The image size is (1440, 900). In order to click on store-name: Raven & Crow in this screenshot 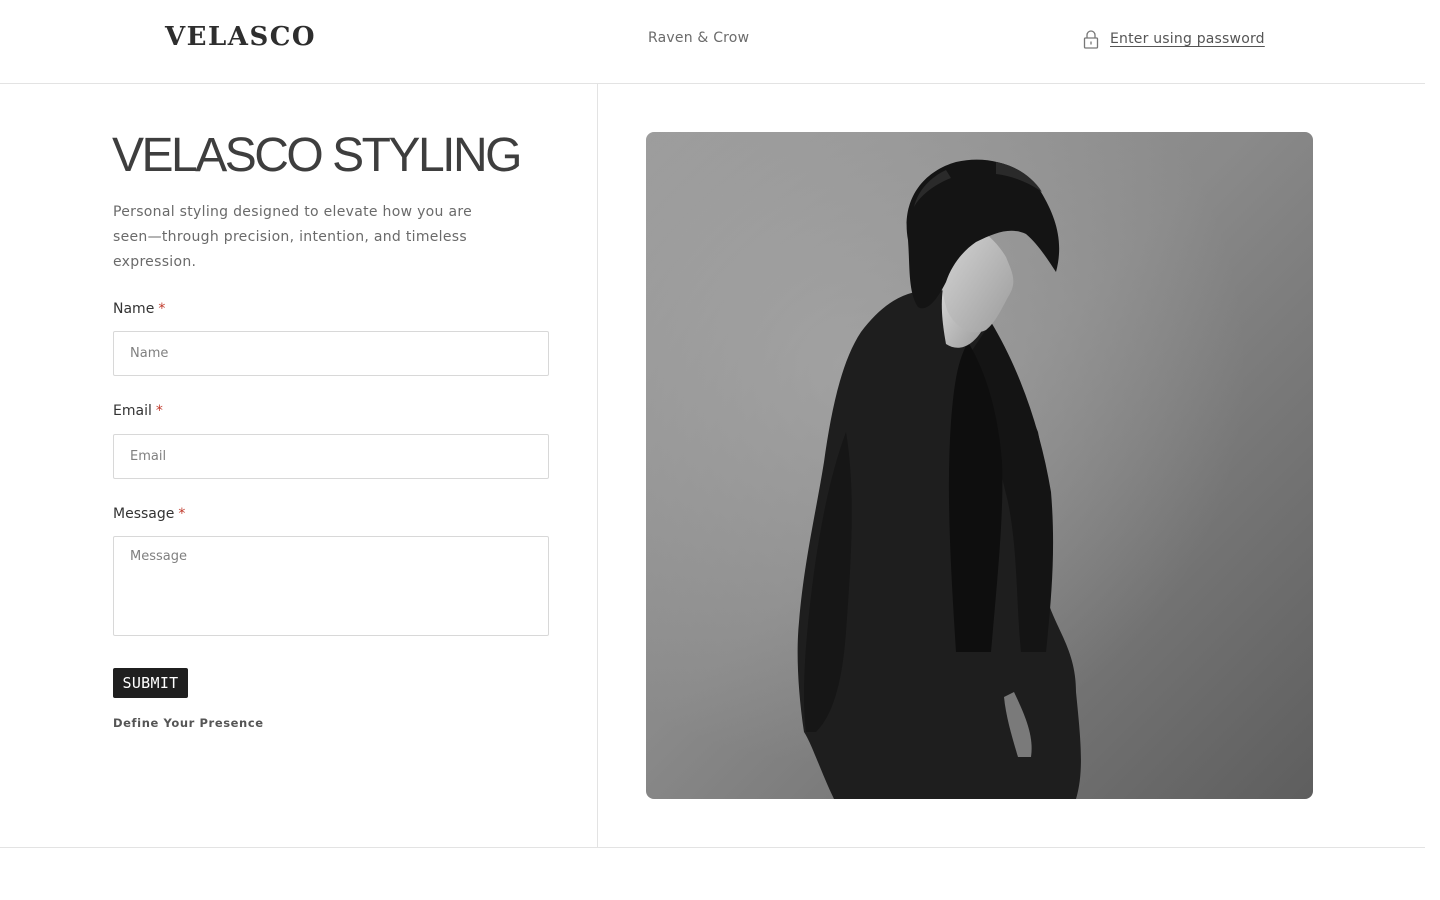, I will do `click(699, 38)`.